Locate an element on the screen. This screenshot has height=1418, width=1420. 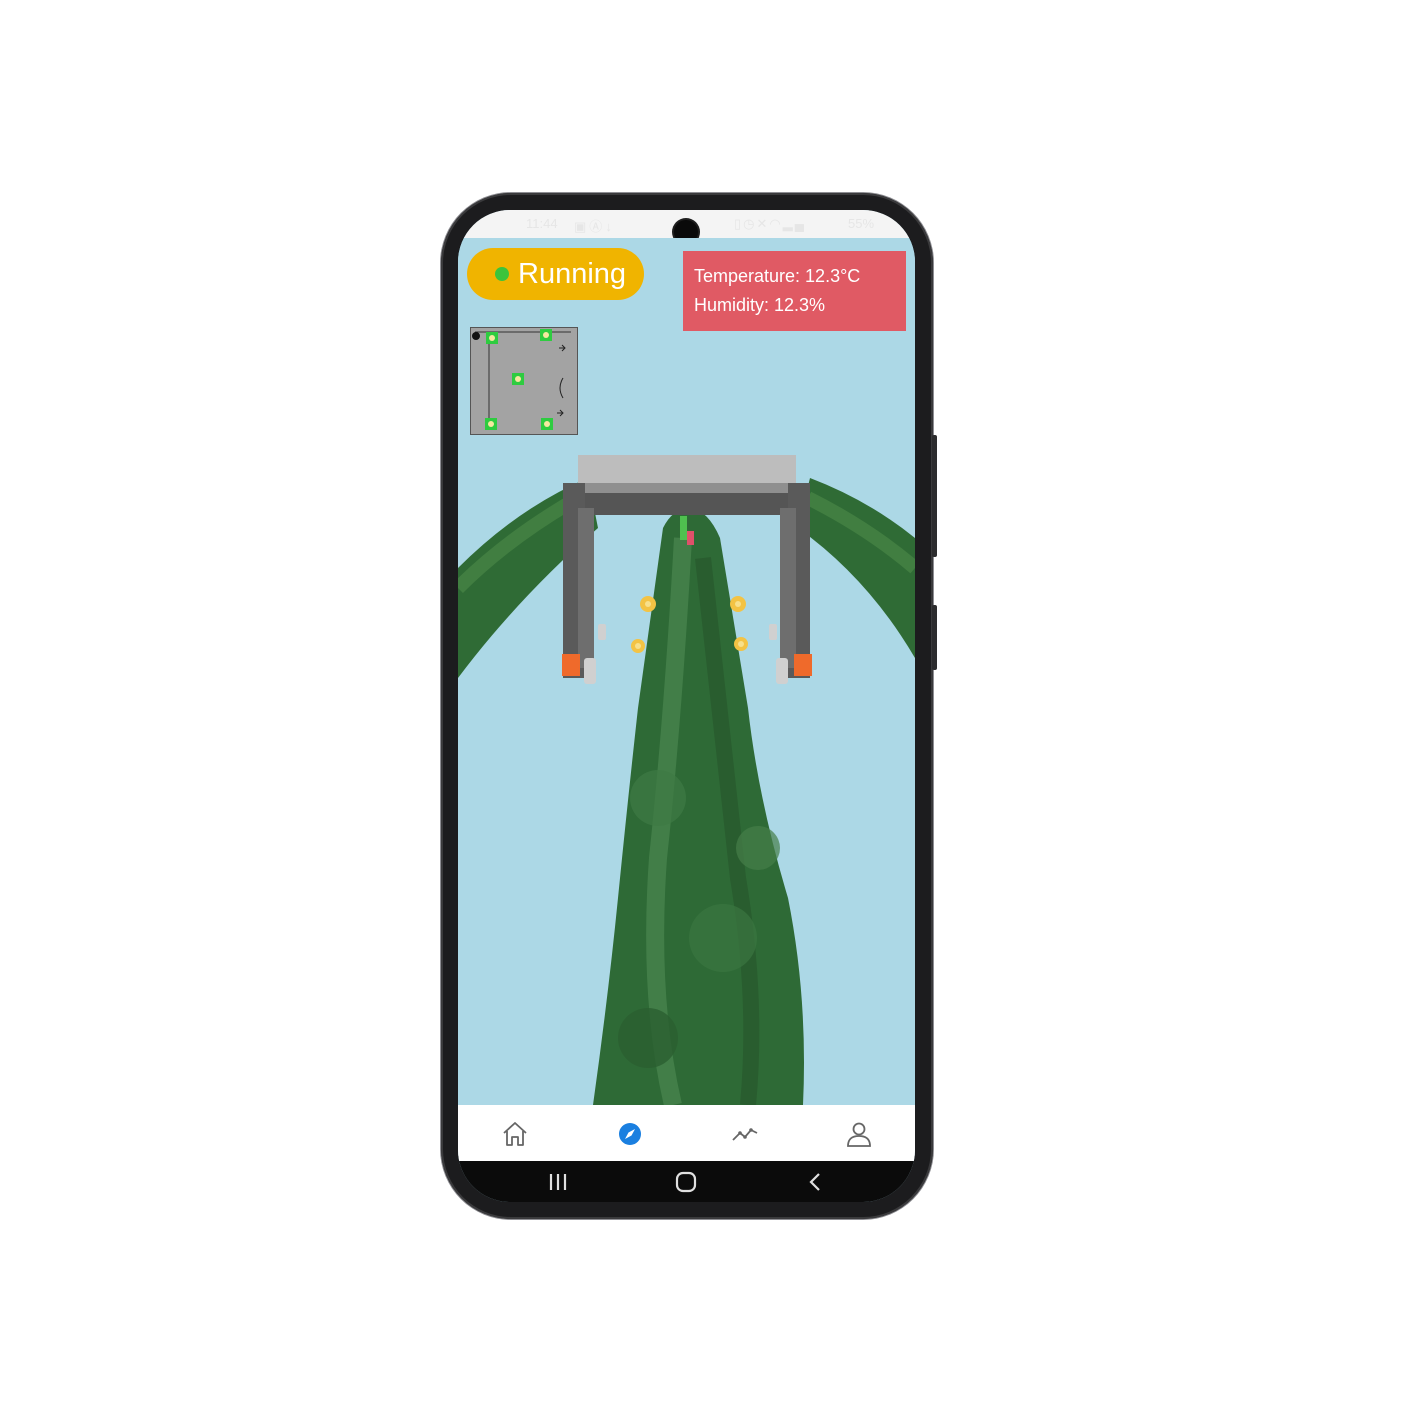
nav-analytics is located at coordinates (745, 1134).